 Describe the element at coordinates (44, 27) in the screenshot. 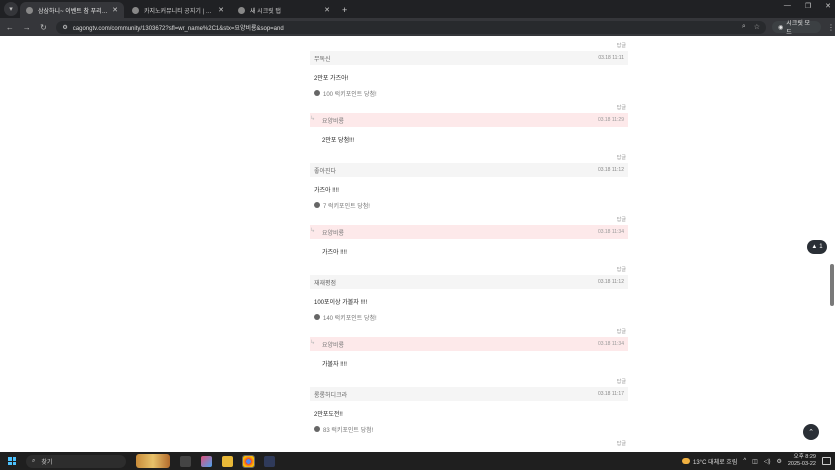

I see `reload-icon: ↻` at that location.